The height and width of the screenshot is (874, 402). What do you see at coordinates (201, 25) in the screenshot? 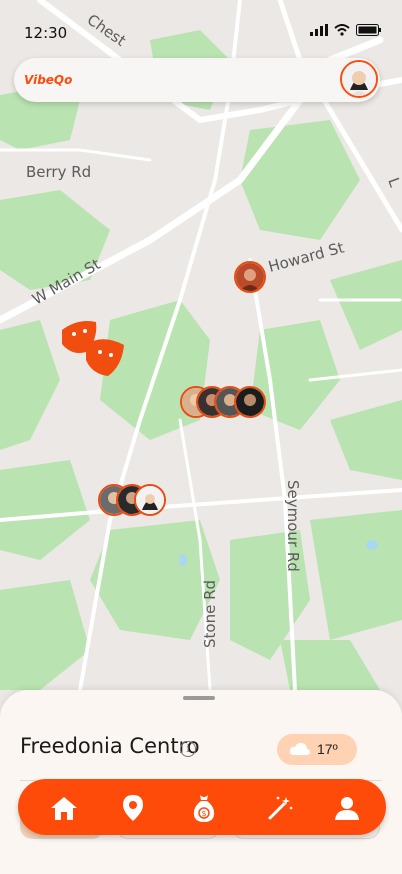
I see `status-bar: 12:30` at bounding box center [201, 25].